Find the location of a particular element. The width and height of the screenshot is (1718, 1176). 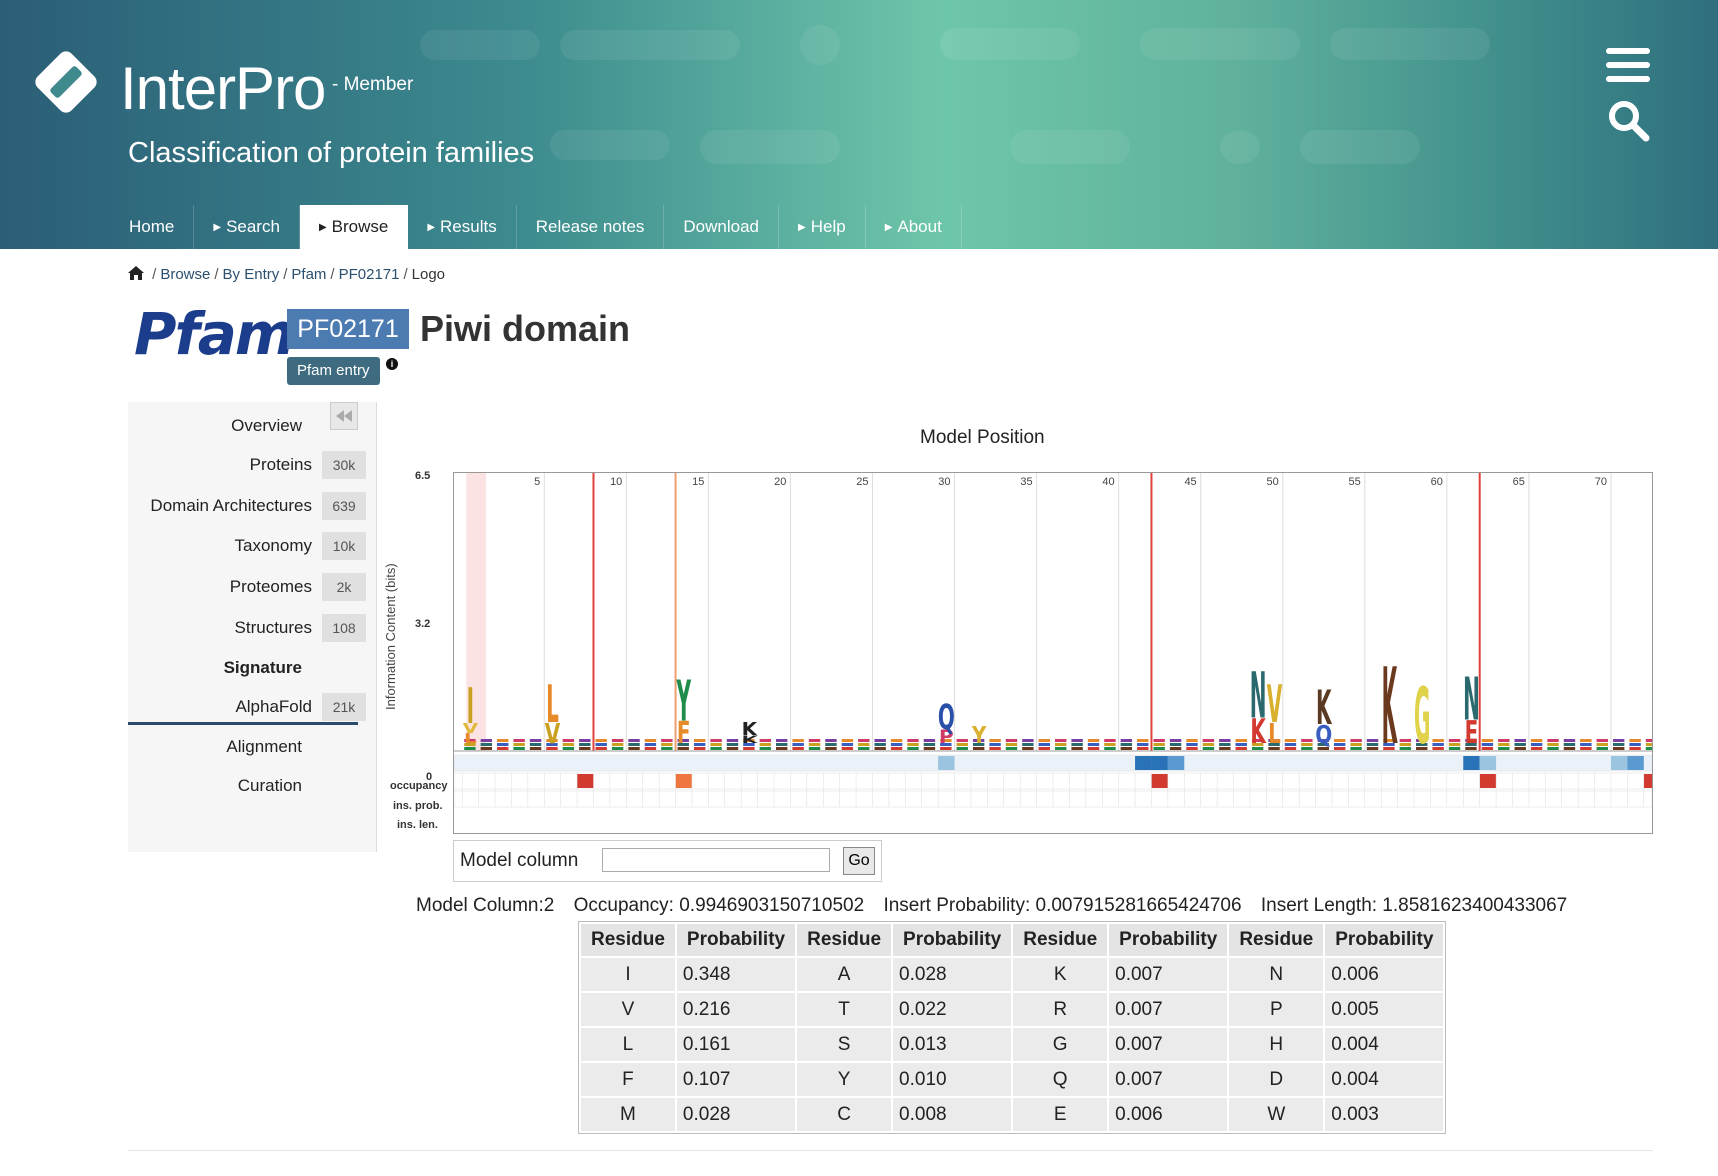

nav-home: Home is located at coordinates (152, 227).